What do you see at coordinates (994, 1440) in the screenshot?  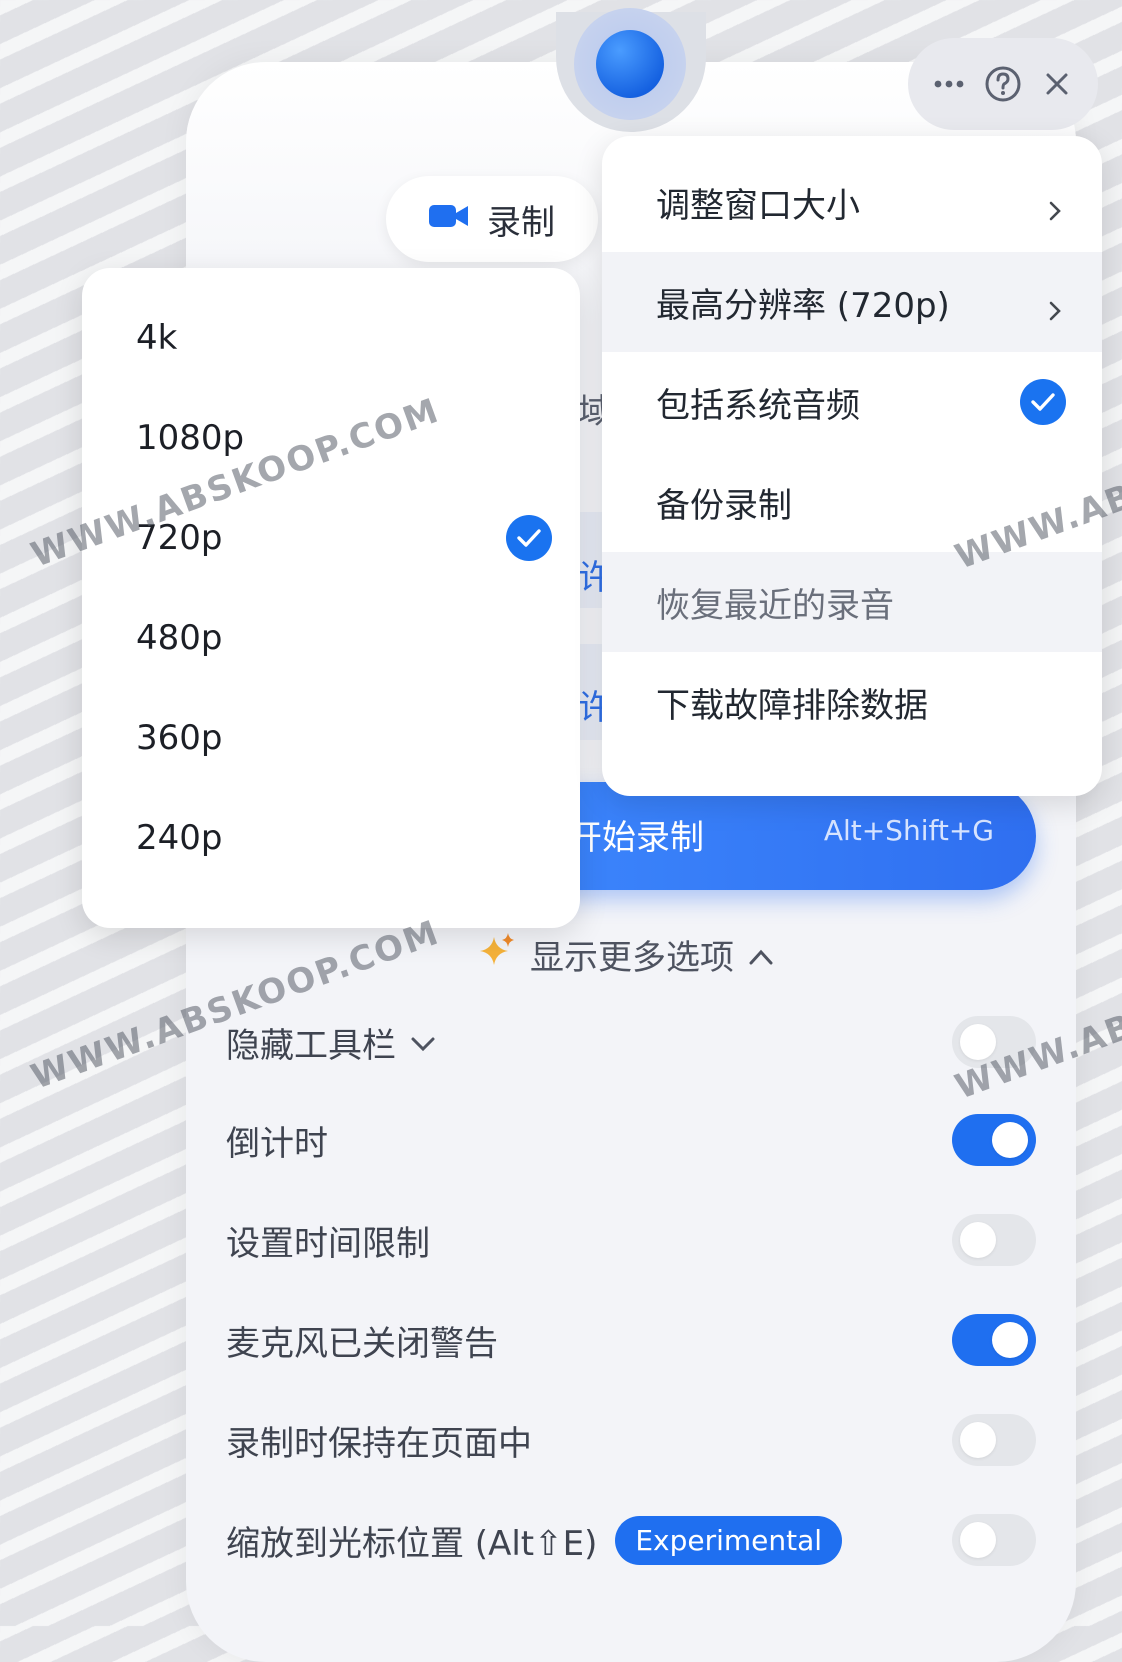 I see `toggle-stay-on-page` at bounding box center [994, 1440].